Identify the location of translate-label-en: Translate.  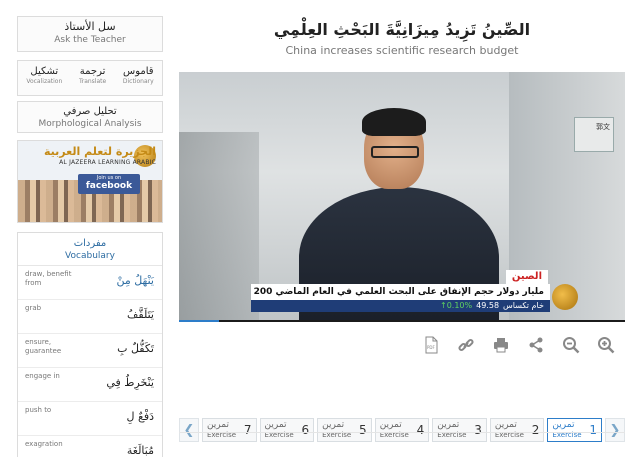
(92, 81).